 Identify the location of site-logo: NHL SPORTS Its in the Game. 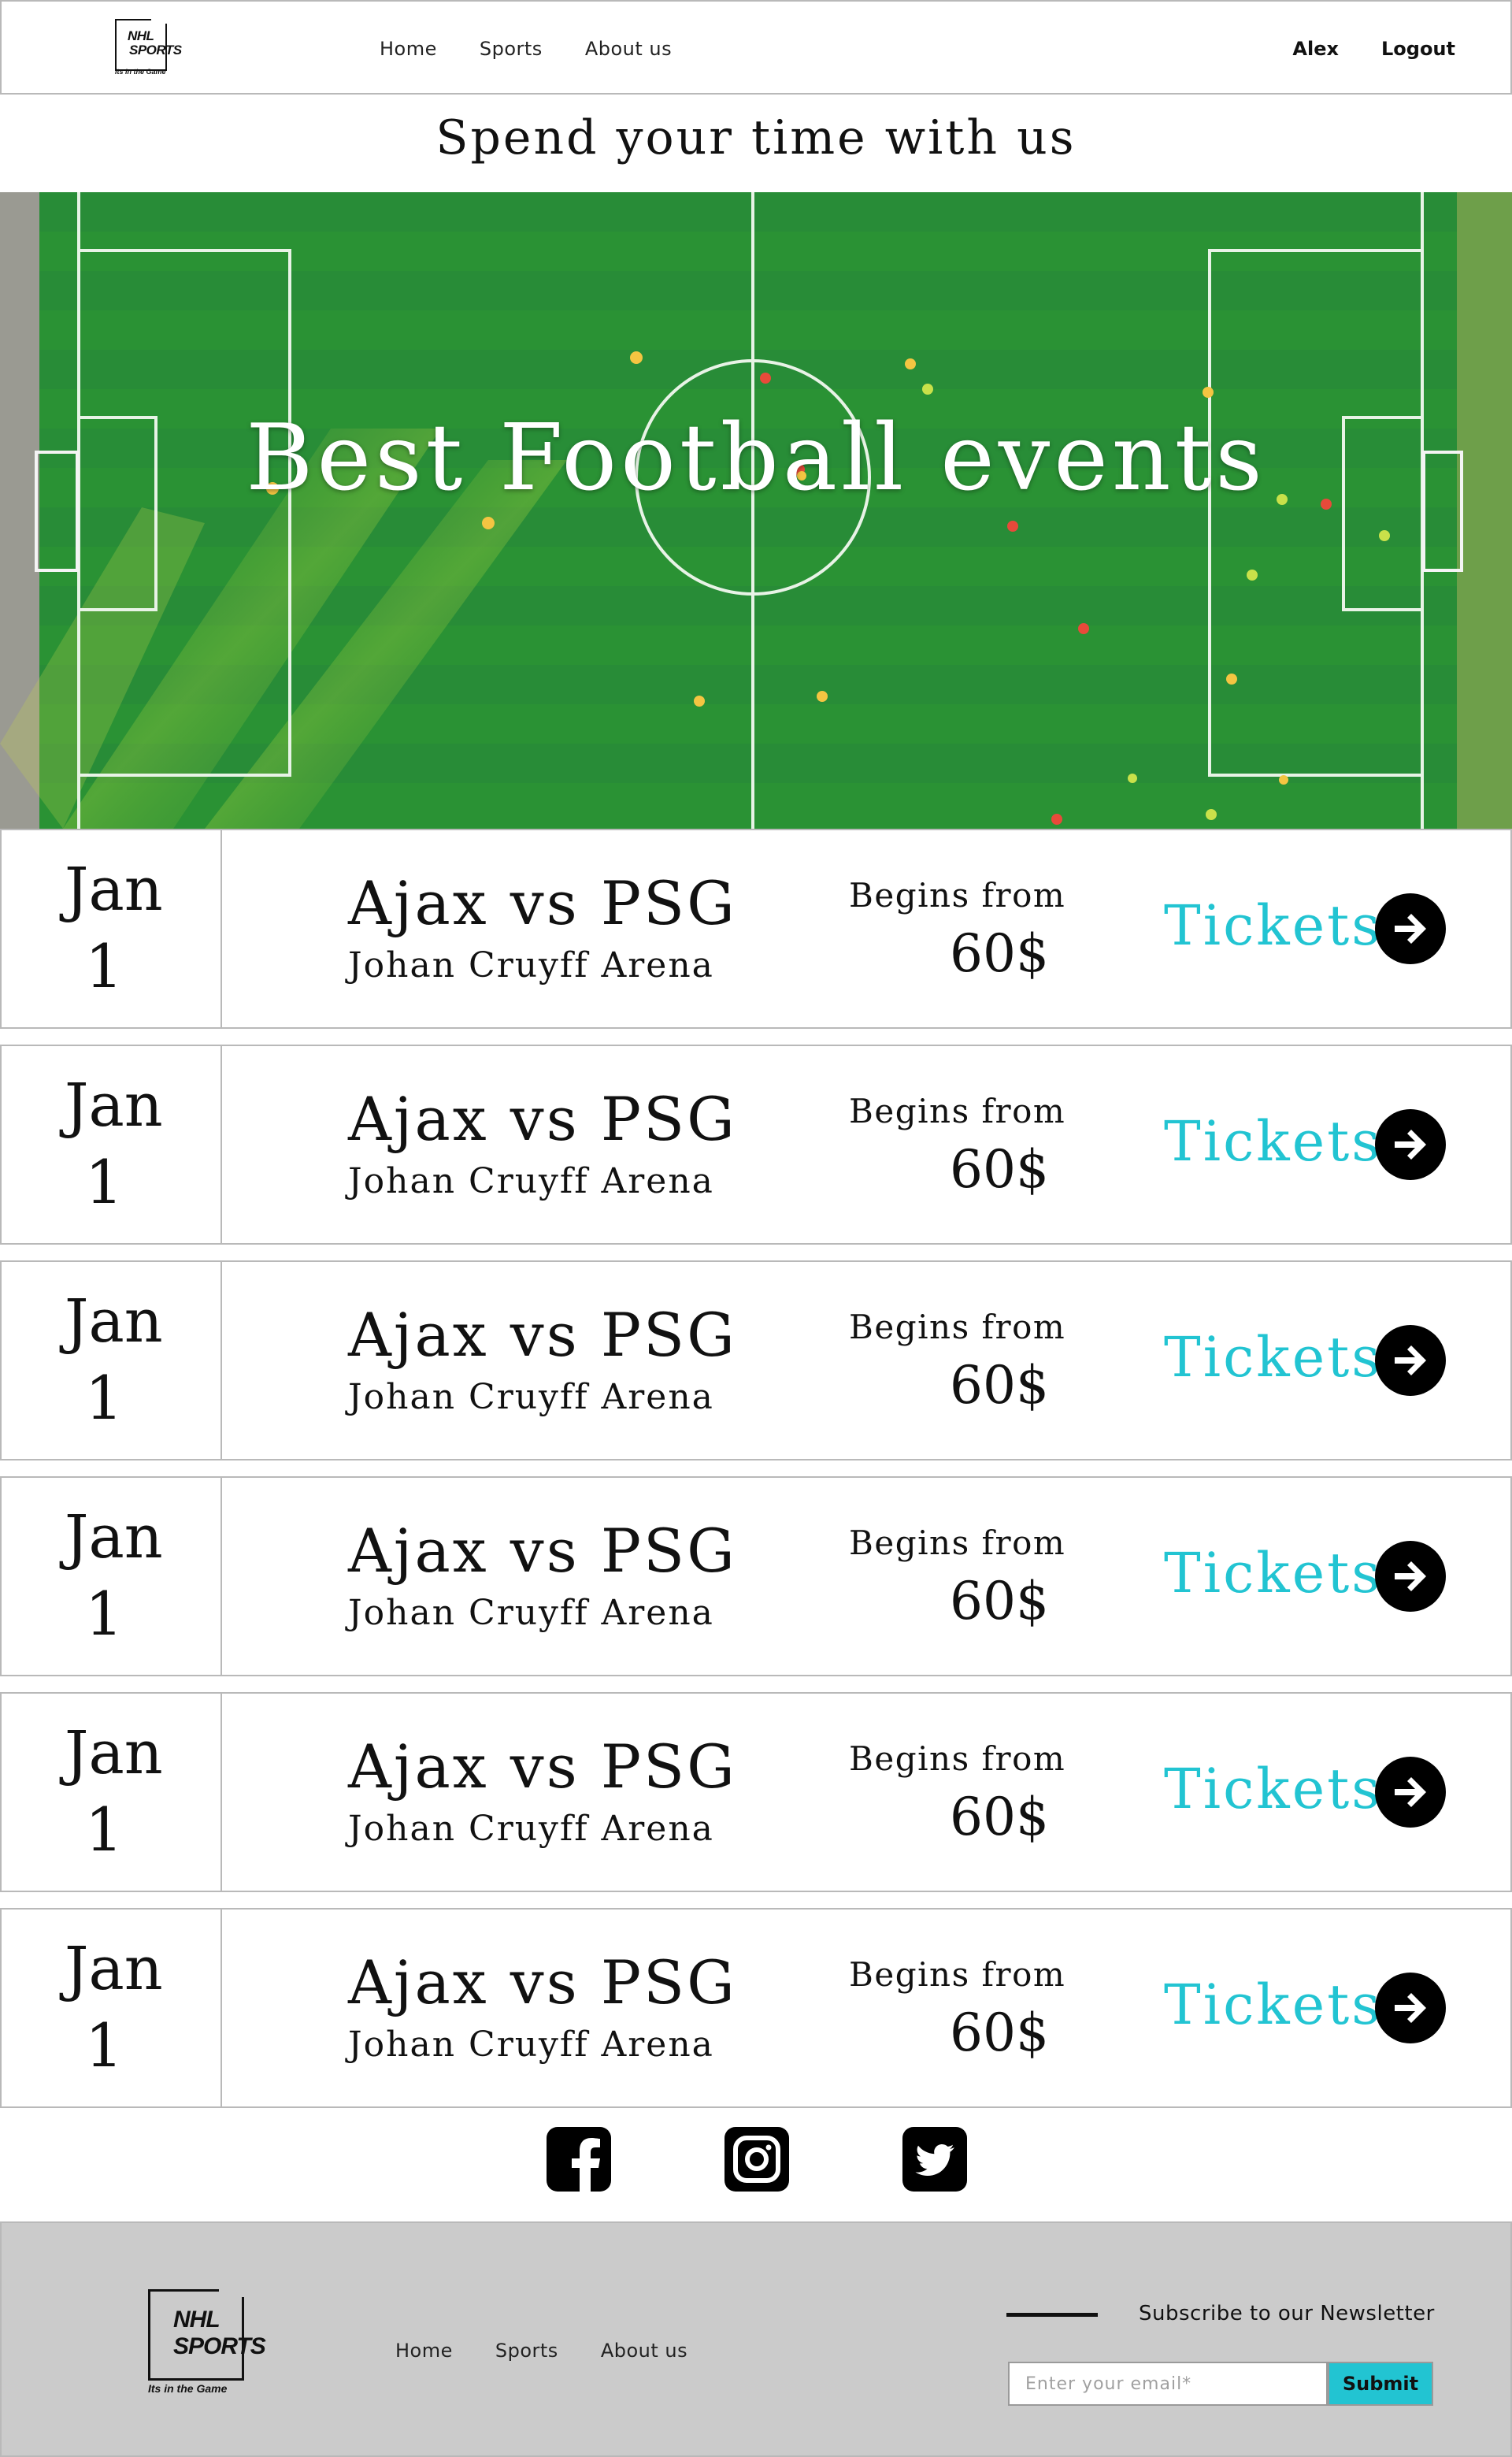
(151, 47).